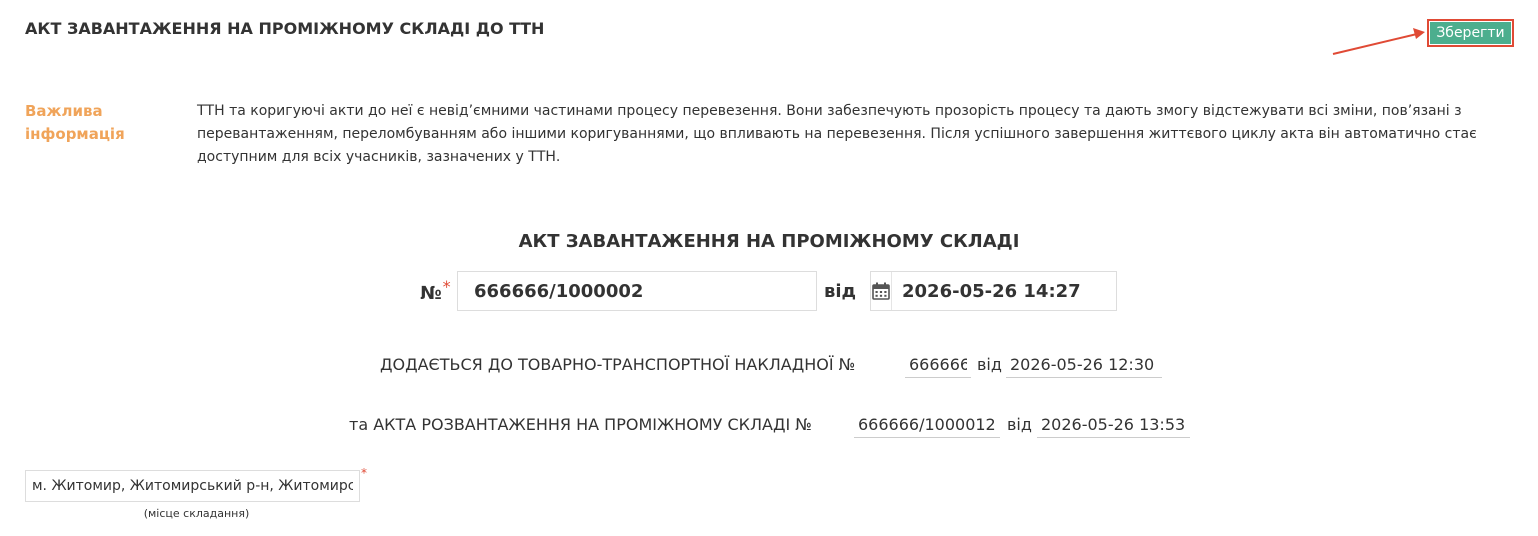  What do you see at coordinates (1084, 365) in the screenshot?
I see `ttn-date-field` at bounding box center [1084, 365].